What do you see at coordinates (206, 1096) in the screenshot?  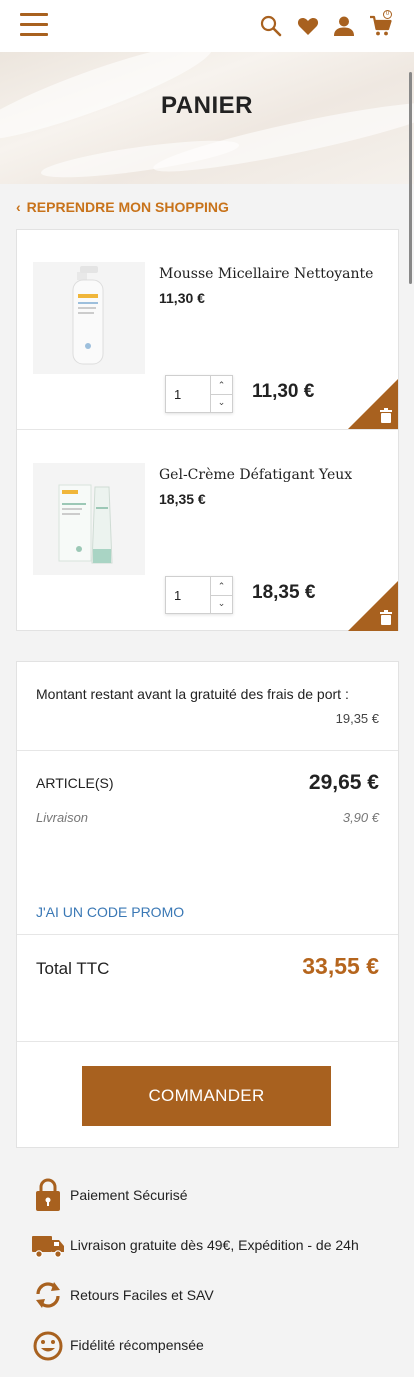 I see `checkout-button: COMMANDER` at bounding box center [206, 1096].